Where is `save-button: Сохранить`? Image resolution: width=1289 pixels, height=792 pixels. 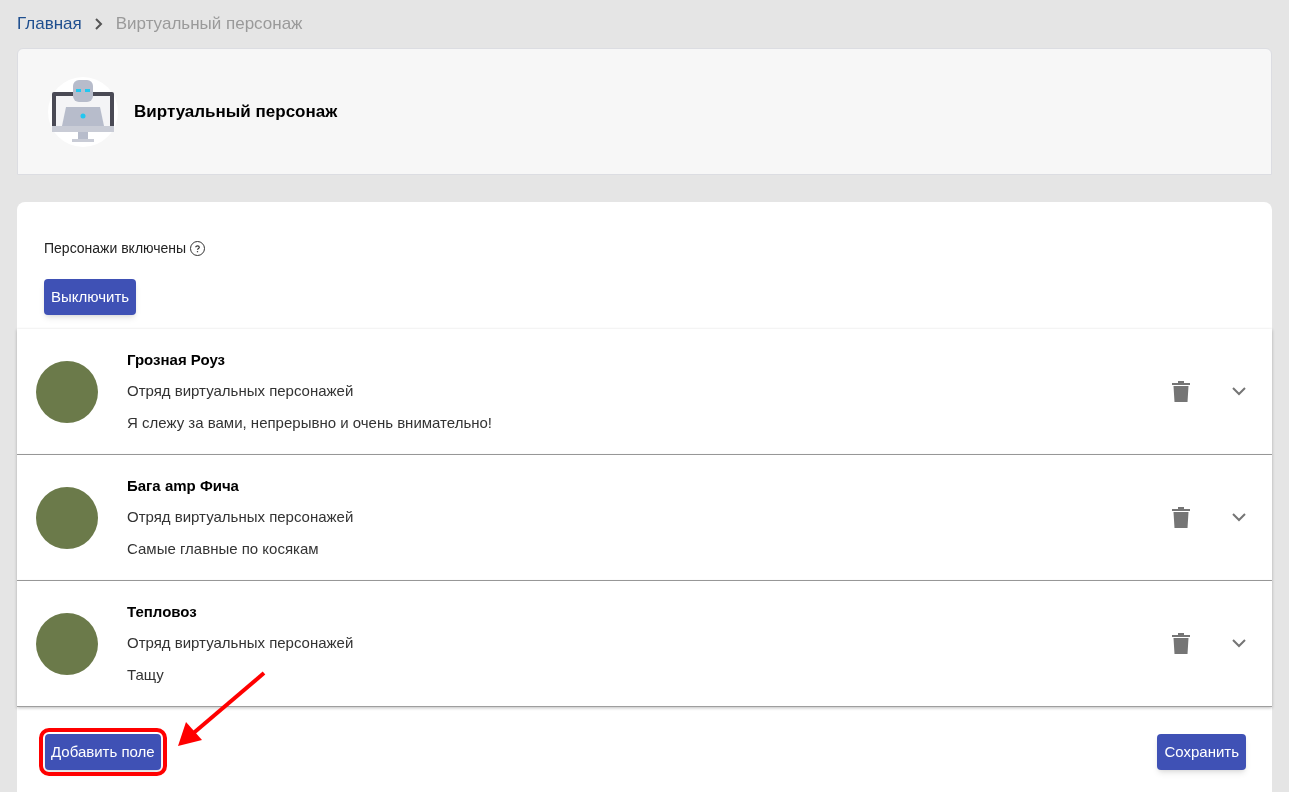
save-button: Сохранить is located at coordinates (1201, 752).